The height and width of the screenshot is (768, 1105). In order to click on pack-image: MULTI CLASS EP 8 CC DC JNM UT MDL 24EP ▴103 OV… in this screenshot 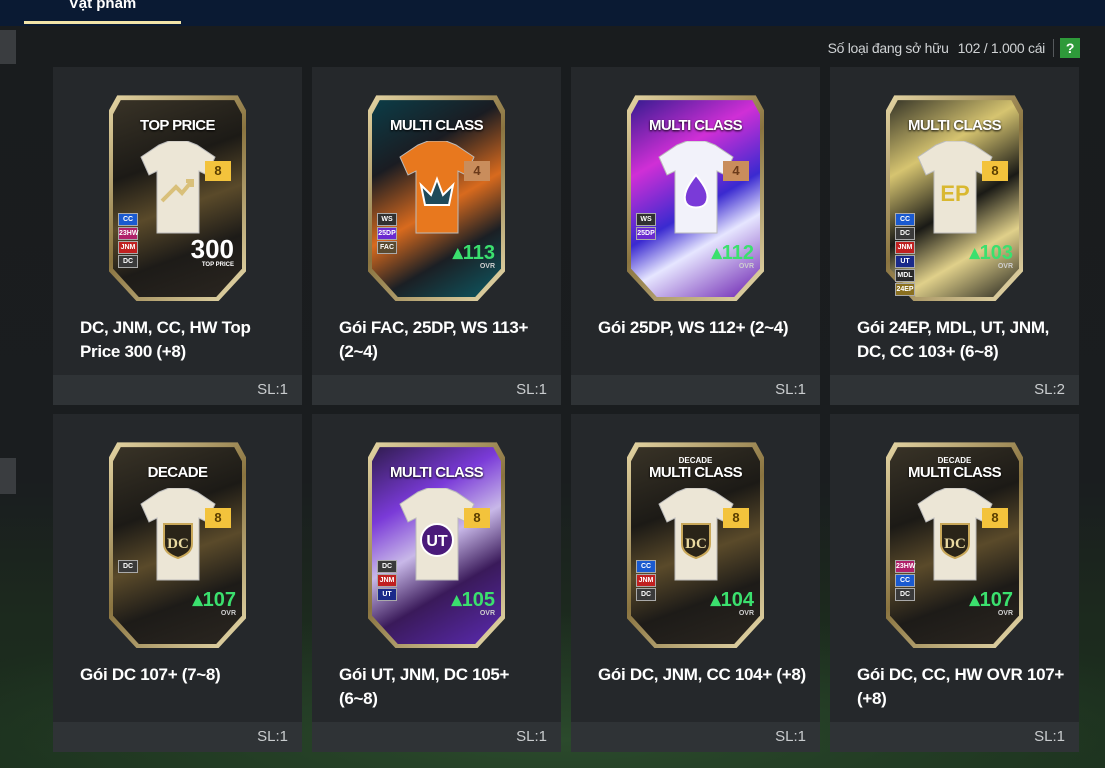, I will do `click(954, 195)`.